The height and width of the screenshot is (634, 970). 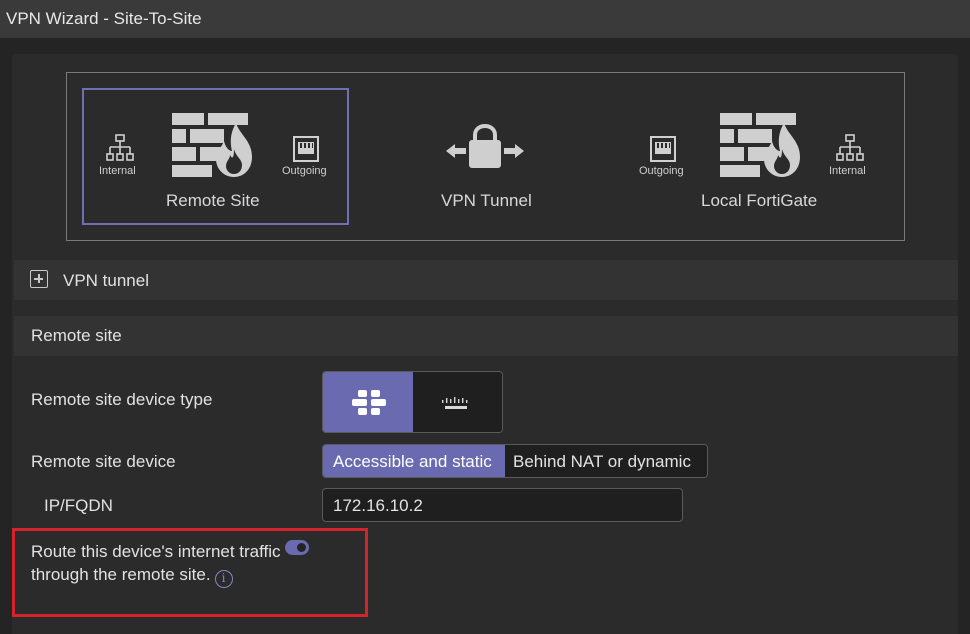 I want to click on plus-square-icon, so click(x=39, y=279).